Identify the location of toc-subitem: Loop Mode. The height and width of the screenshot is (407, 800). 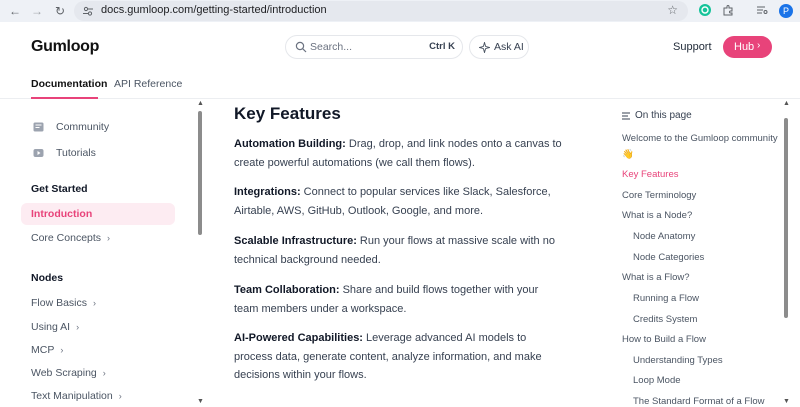
(657, 380).